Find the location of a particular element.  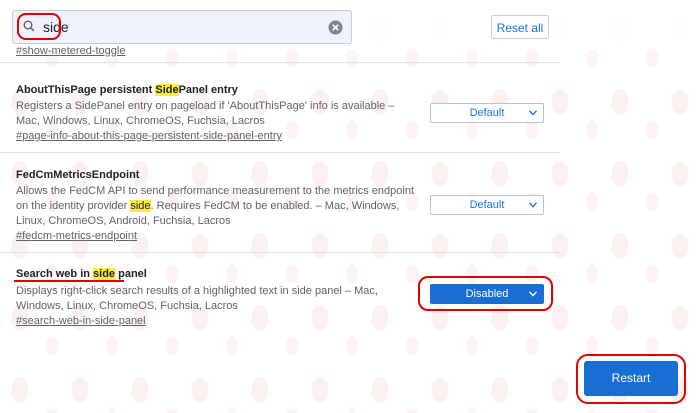

search-match-highlight: Side is located at coordinates (167, 90).